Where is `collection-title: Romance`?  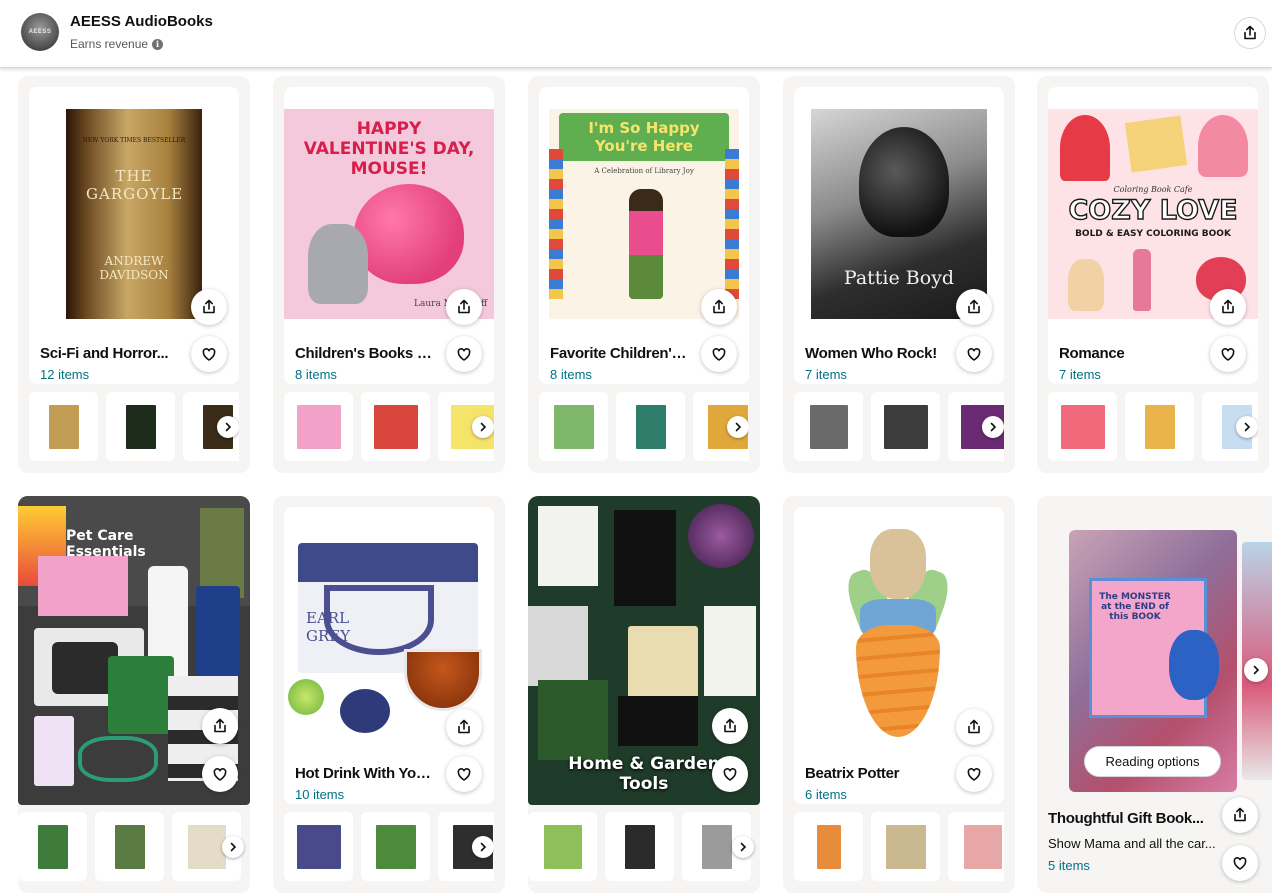 collection-title: Romance is located at coordinates (1129, 353).